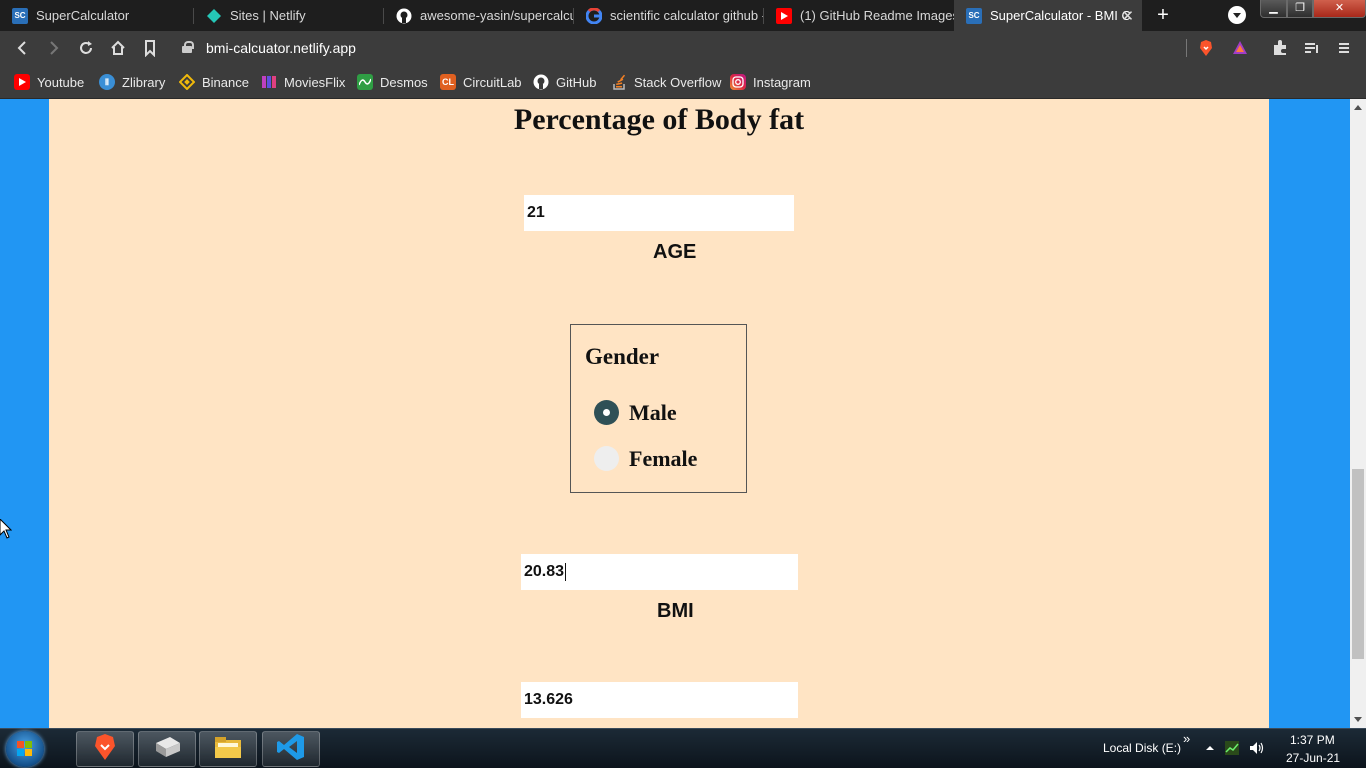  Describe the element at coordinates (541, 82) in the screenshot. I see `github-icon` at that location.